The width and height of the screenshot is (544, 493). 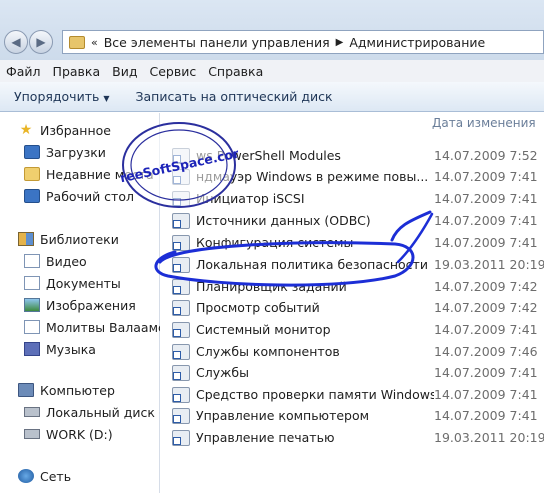 What do you see at coordinates (283, 220) in the screenshot?
I see `file-name: Источники данных (ODBC)` at bounding box center [283, 220].